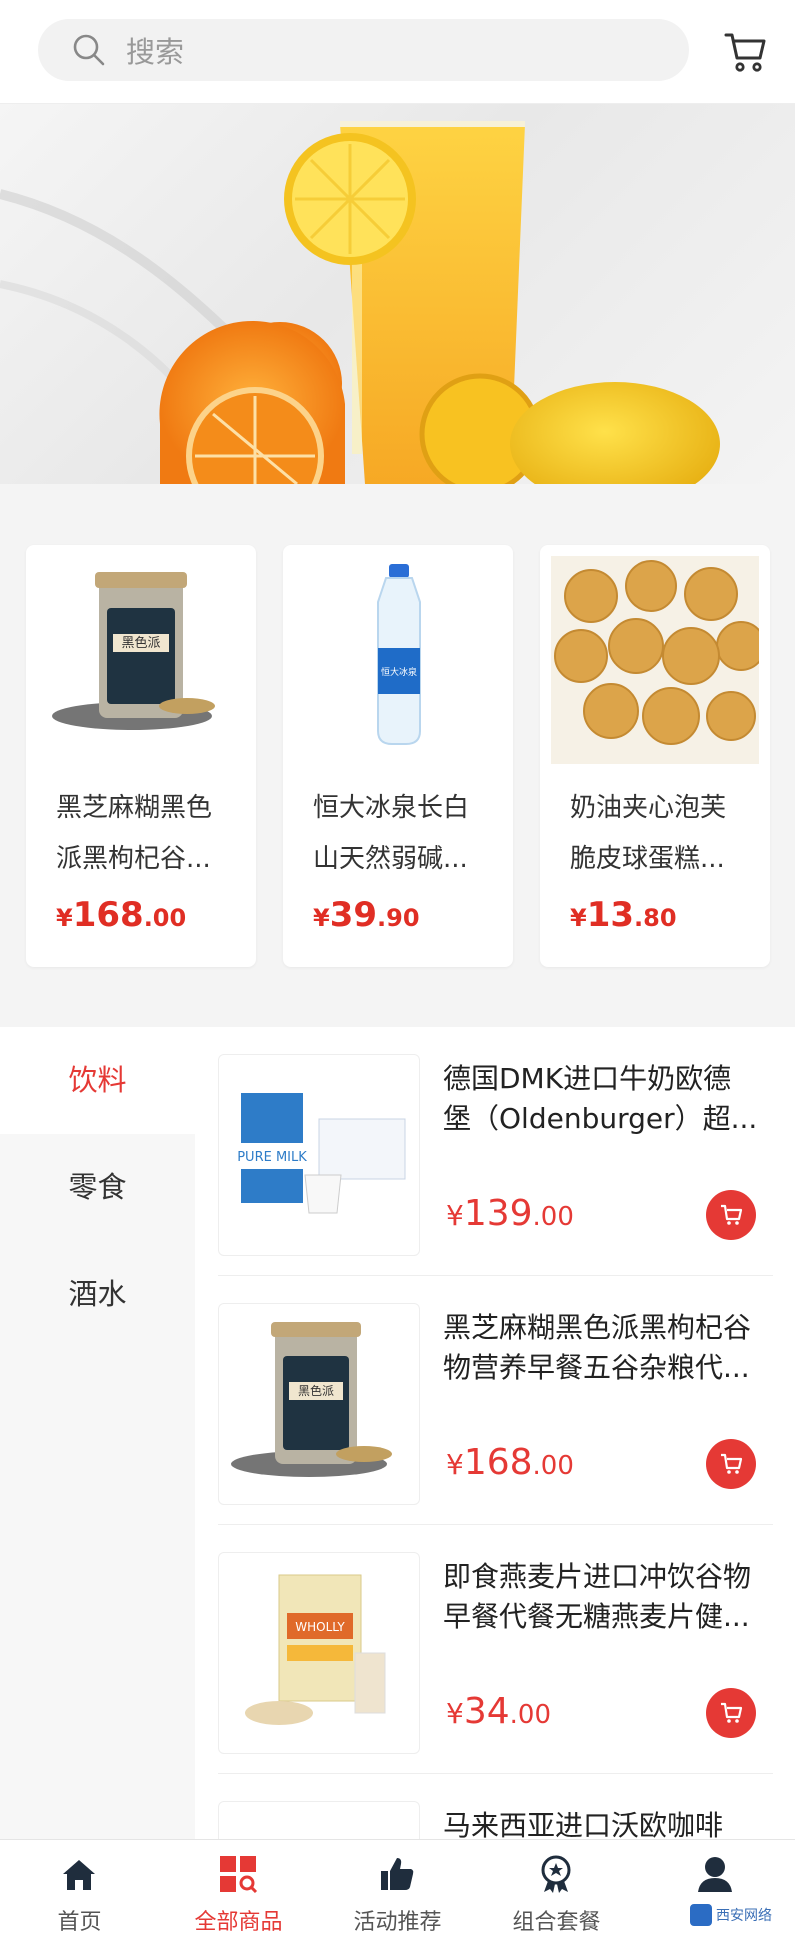  I want to click on product-list-item: WHOLLY 即食燕麦片进口冲饮谷物 早餐代餐无糖燕麦片健... ¥34.00, so click(495, 1649).